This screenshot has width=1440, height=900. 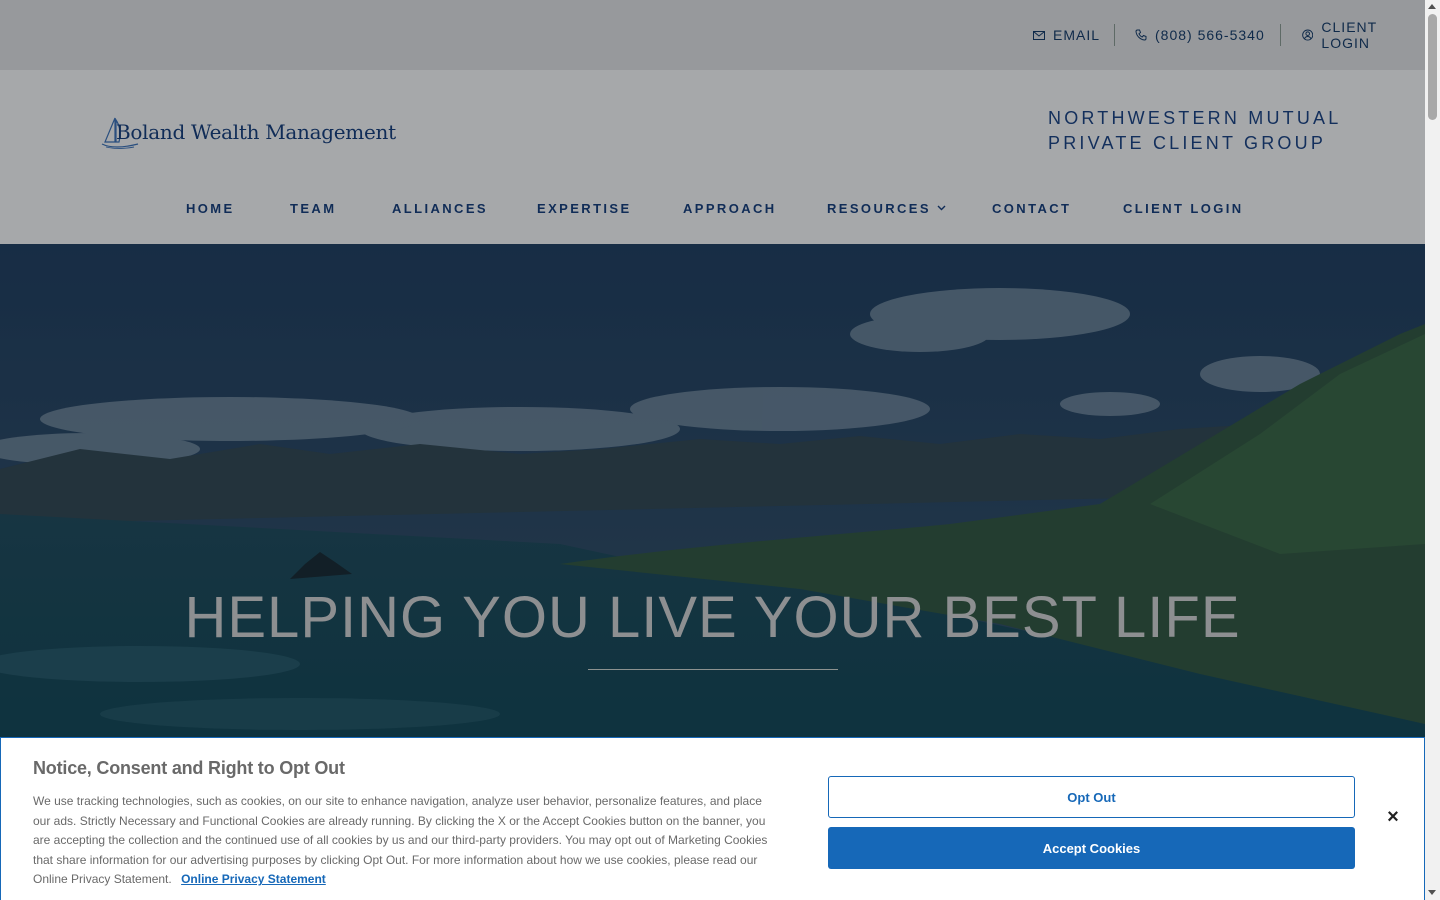 What do you see at coordinates (1210, 35) in the screenshot?
I see `phone-label: (808) 566-5340` at bounding box center [1210, 35].